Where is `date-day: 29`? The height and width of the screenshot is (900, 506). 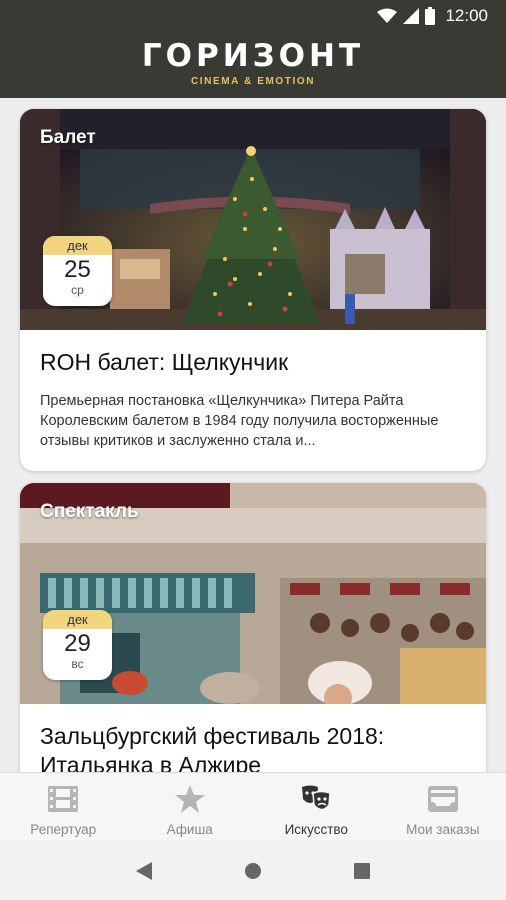 date-day: 29 is located at coordinates (77, 643).